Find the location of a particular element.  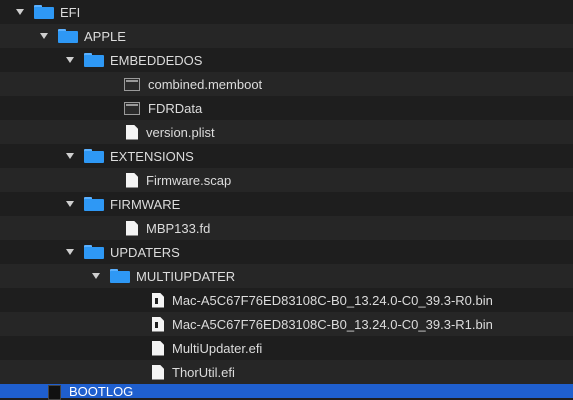

tree-row-combined-memboot: combined.memboot is located at coordinates (286, 84).